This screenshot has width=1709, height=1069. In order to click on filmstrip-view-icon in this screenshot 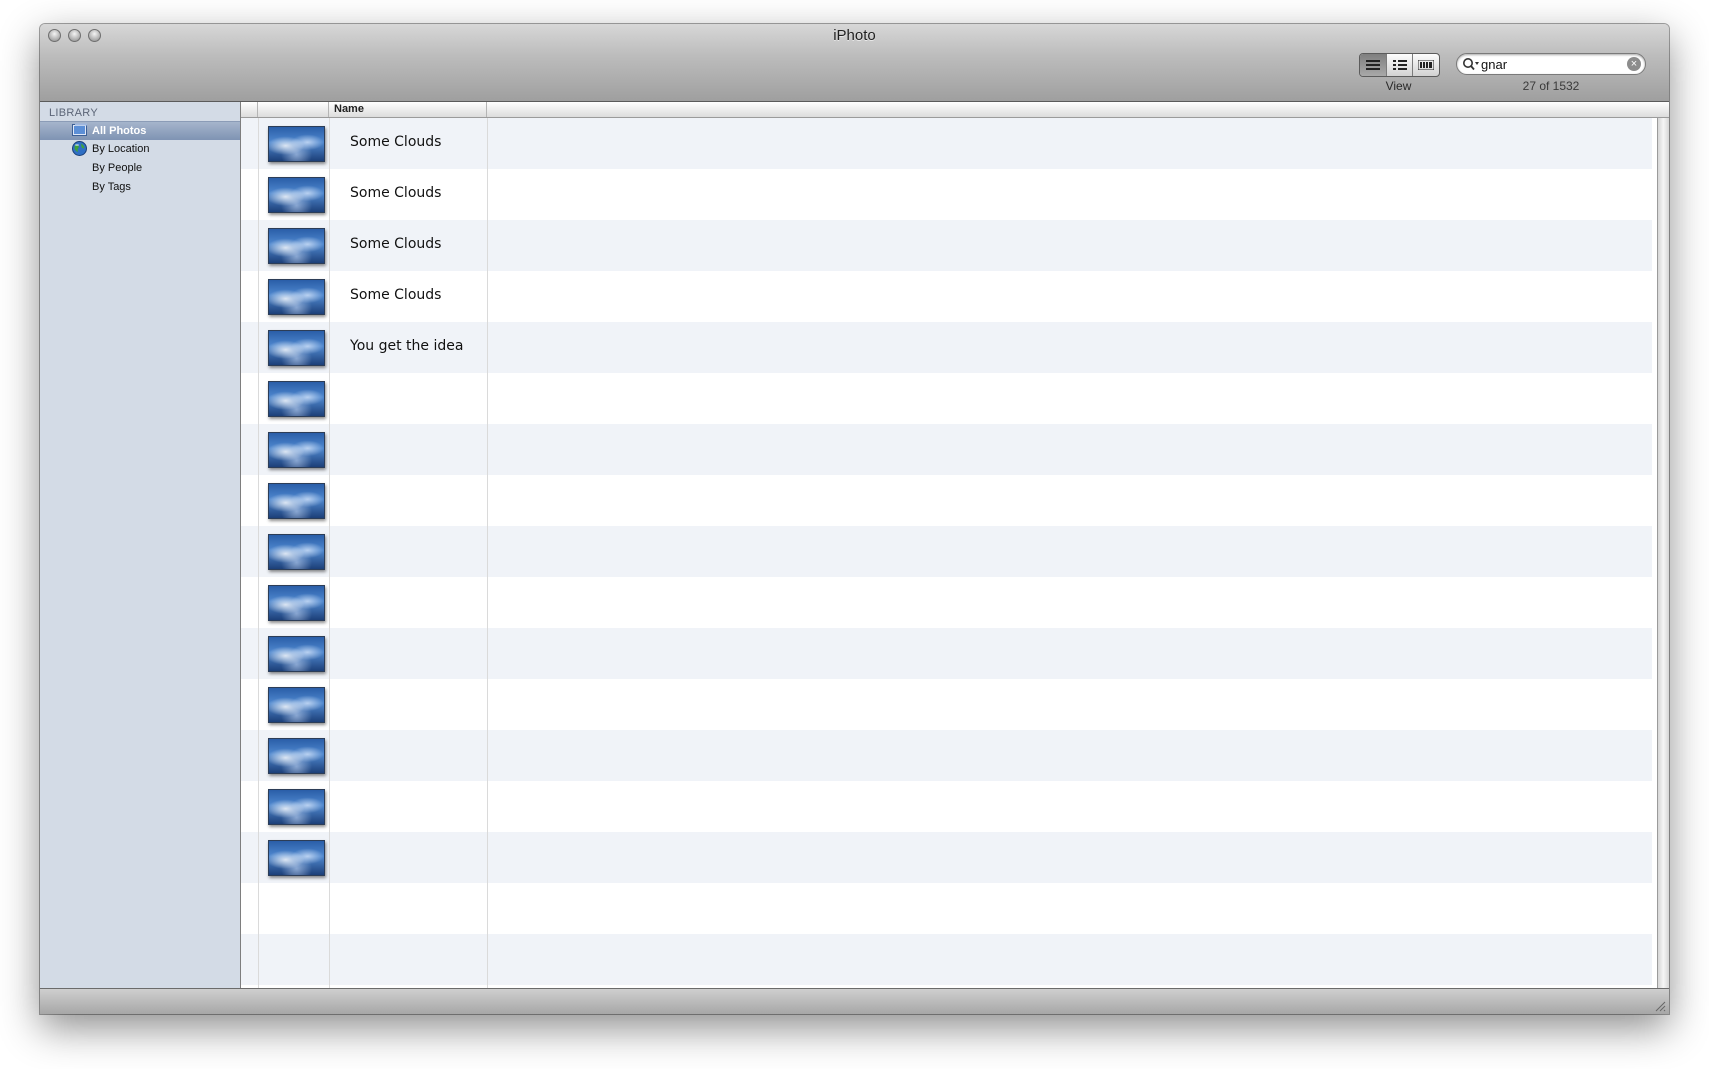, I will do `click(1426, 65)`.